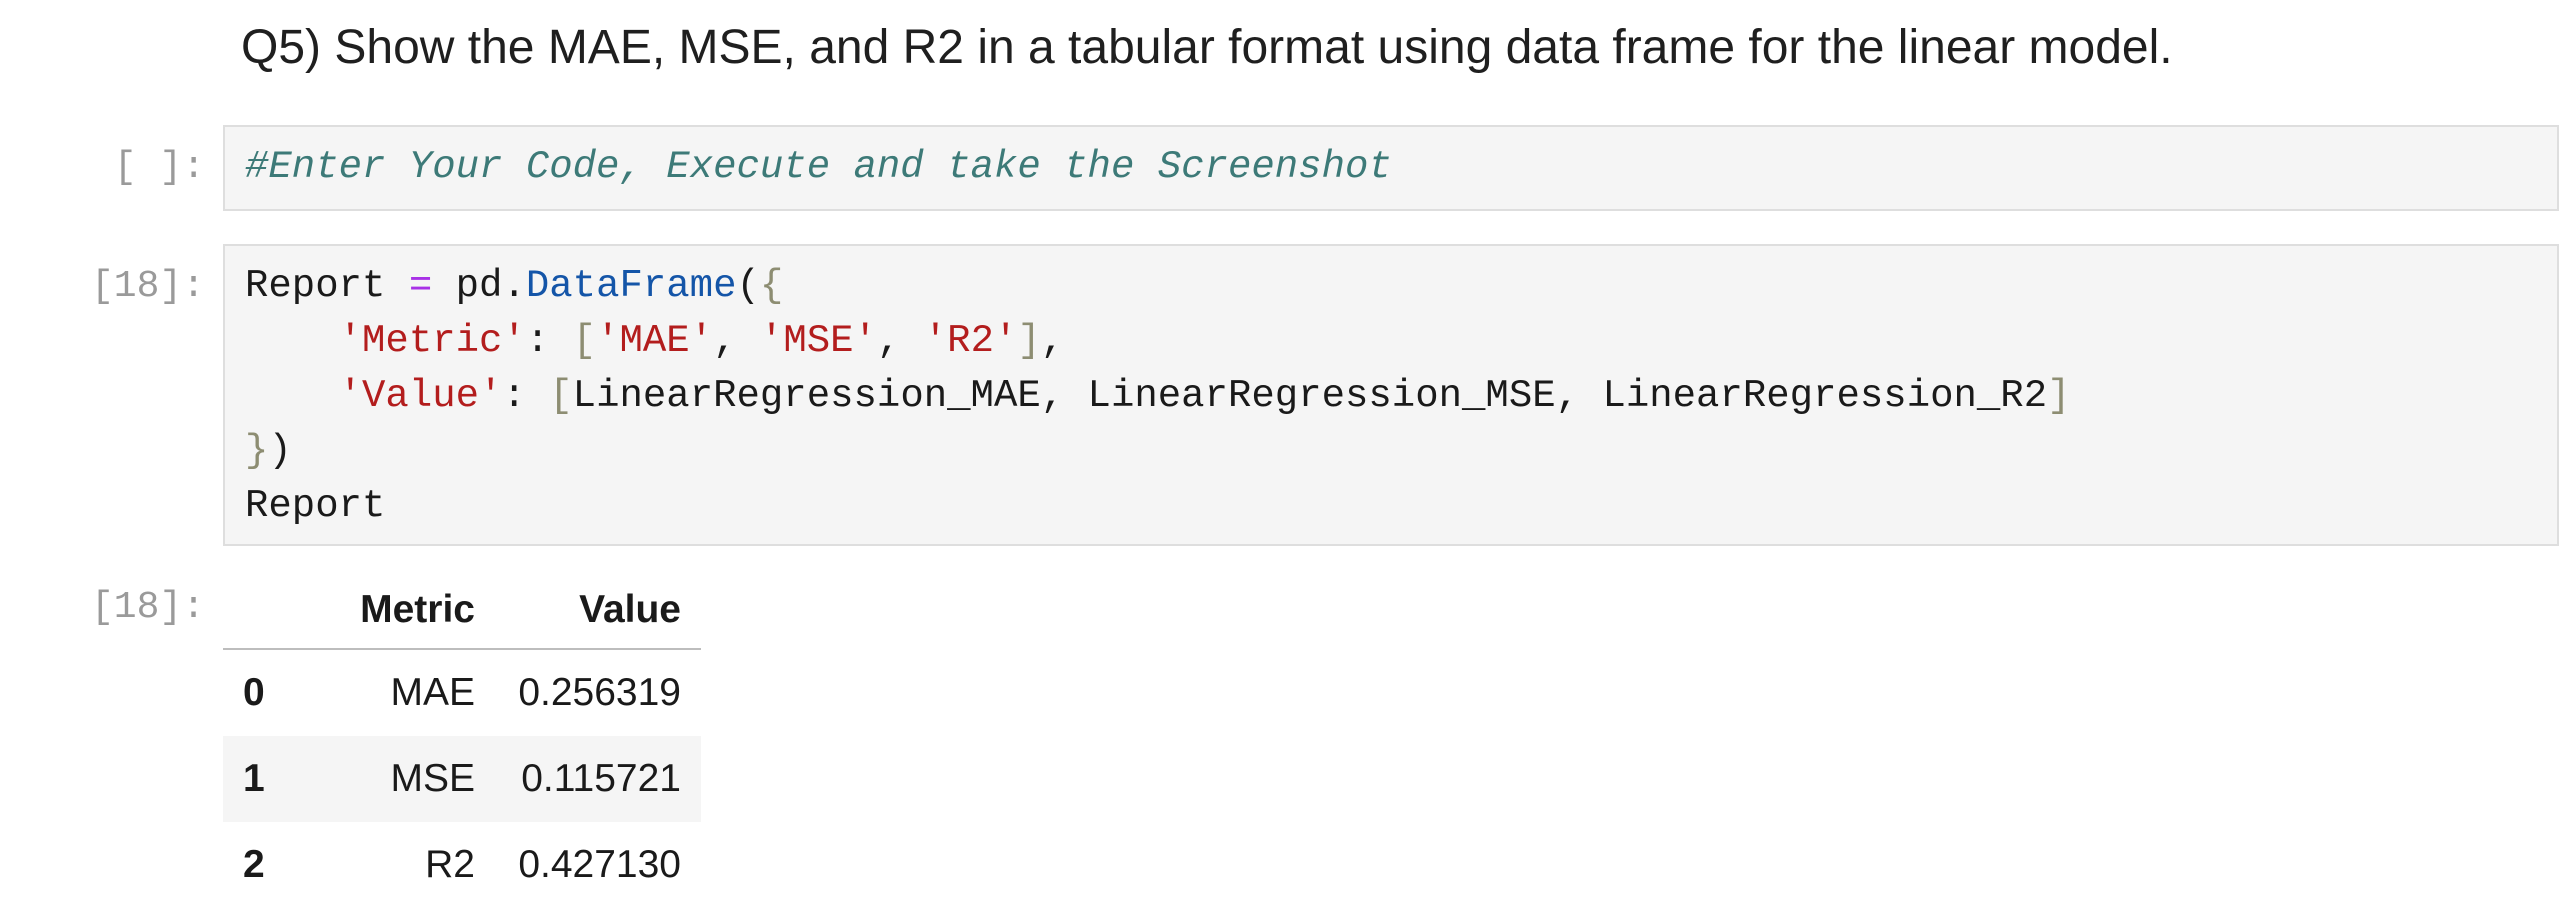  Describe the element at coordinates (599, 692) in the screenshot. I see `value-cell: 0.256319` at that location.